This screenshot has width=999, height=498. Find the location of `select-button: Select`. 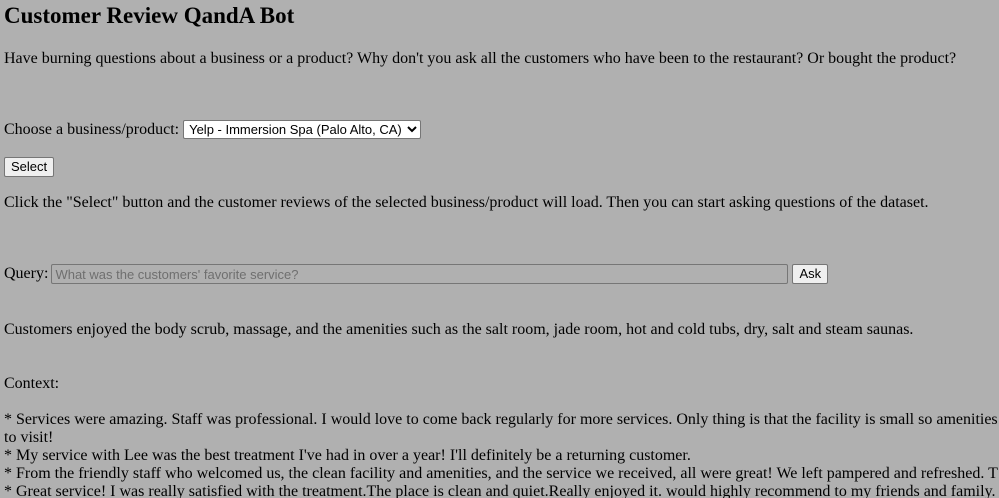

select-button: Select is located at coordinates (29, 167).